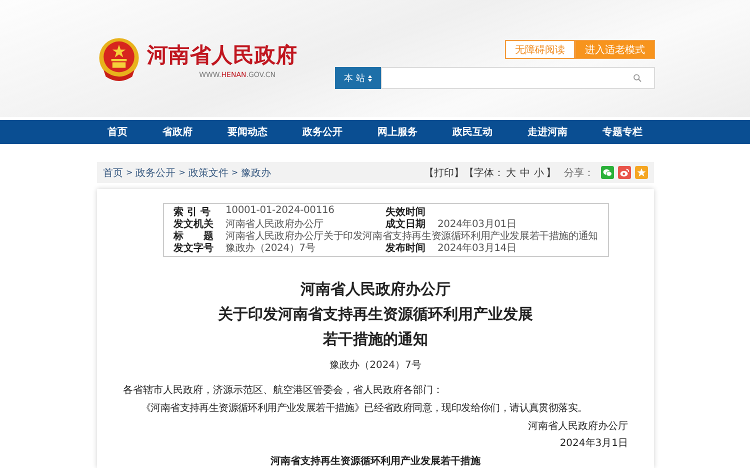  Describe the element at coordinates (607, 173) in the screenshot. I see `wechat-share-icon` at that location.